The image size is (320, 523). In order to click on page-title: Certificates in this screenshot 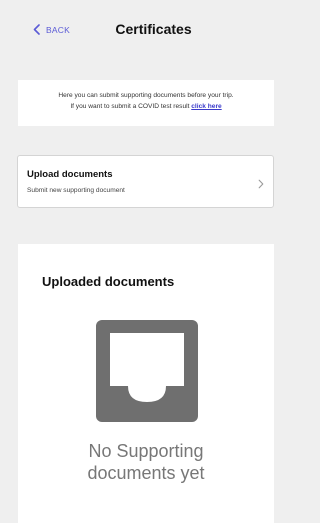, I will do `click(153, 29)`.